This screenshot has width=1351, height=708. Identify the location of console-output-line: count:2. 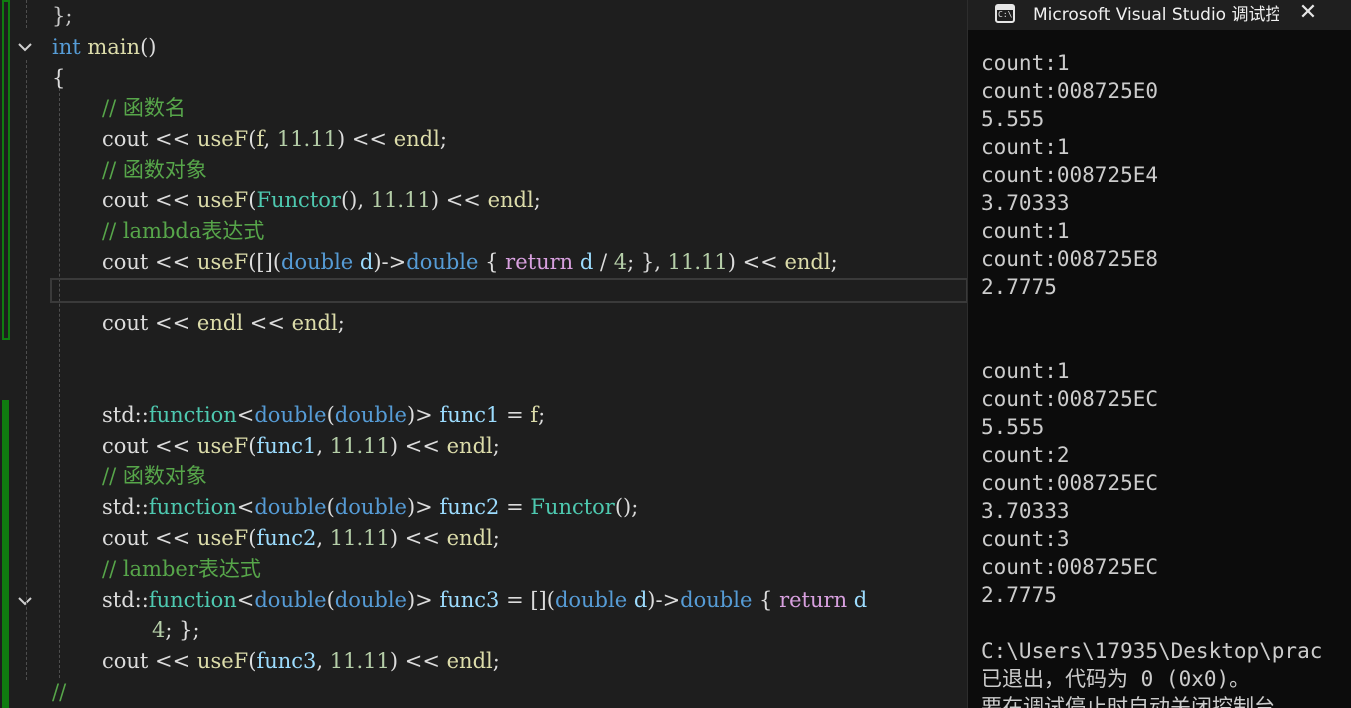
(1025, 455).